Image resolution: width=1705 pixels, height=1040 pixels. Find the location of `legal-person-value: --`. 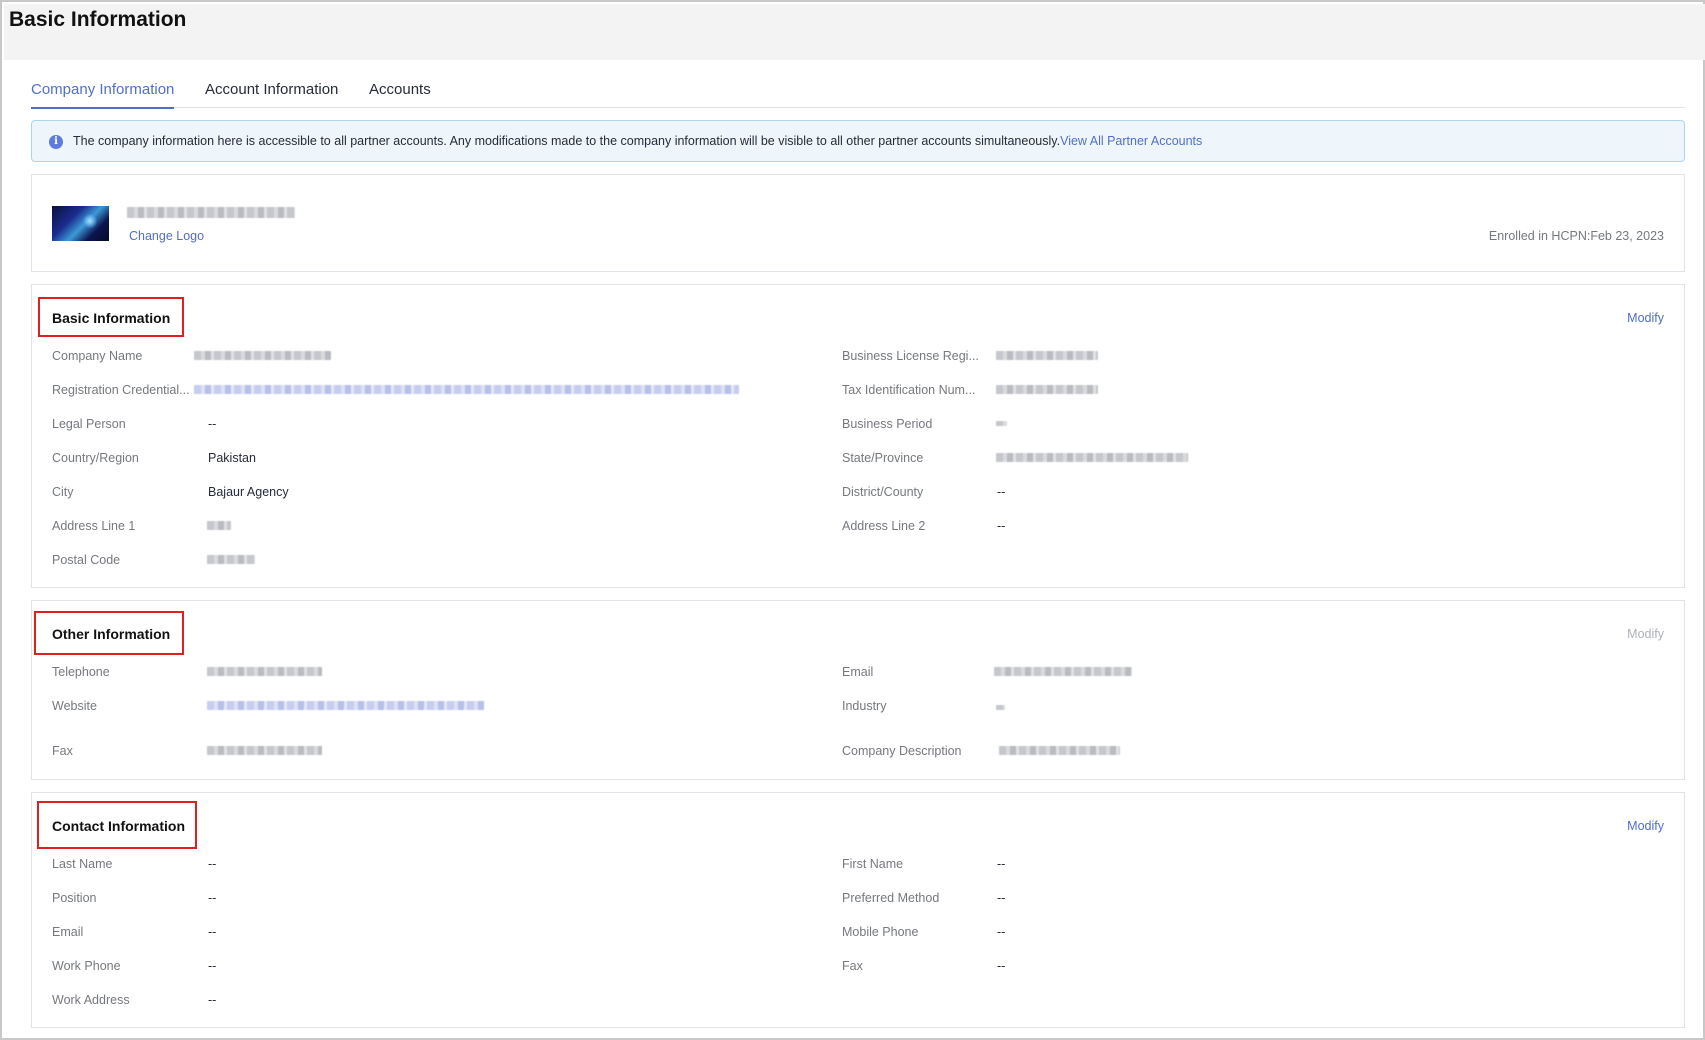

legal-person-value: -- is located at coordinates (212, 424).